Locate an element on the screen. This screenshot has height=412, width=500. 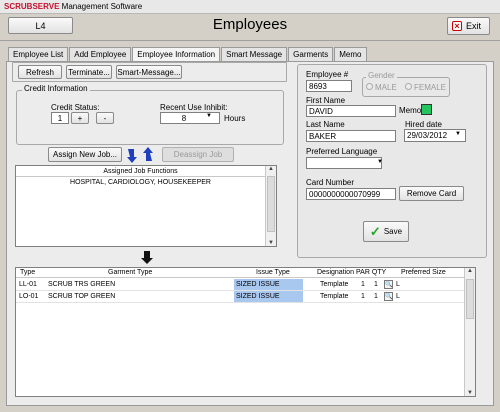
credit-information-title: Credit Information is located at coordinates (56, 88).